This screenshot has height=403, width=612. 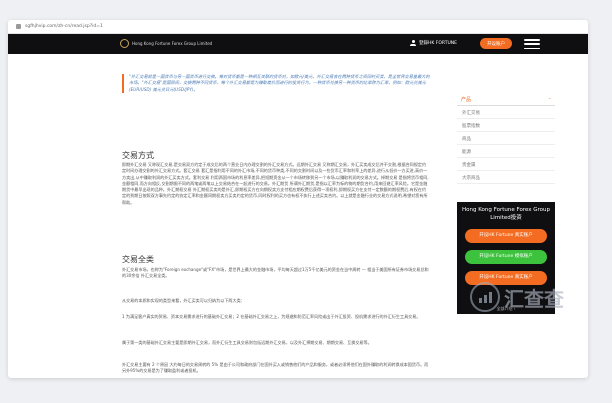 I want to click on sidebar-item-energy: 能源, so click(x=506, y=151).